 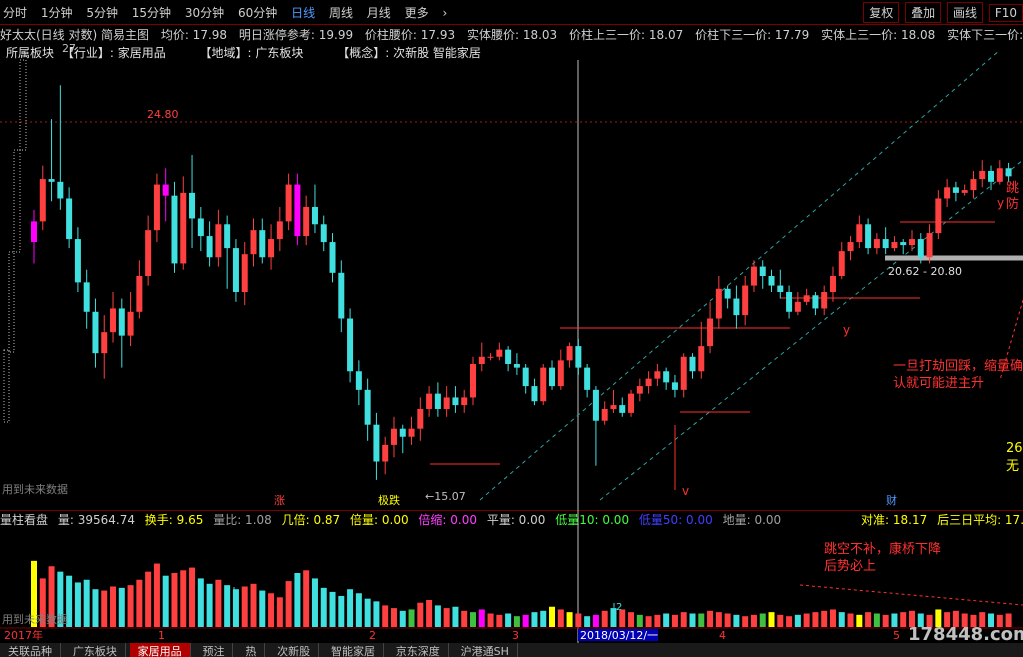 I want to click on left-dotted-scale, so click(x=15, y=241).